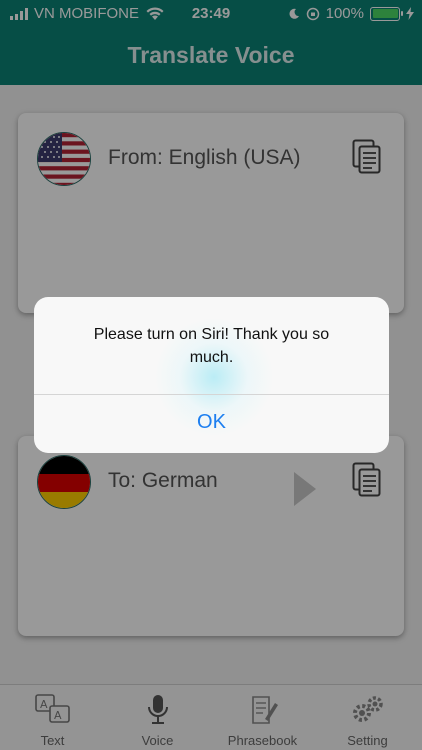 This screenshot has height=750, width=422. I want to click on alert-ok-button: OK, so click(211, 424).